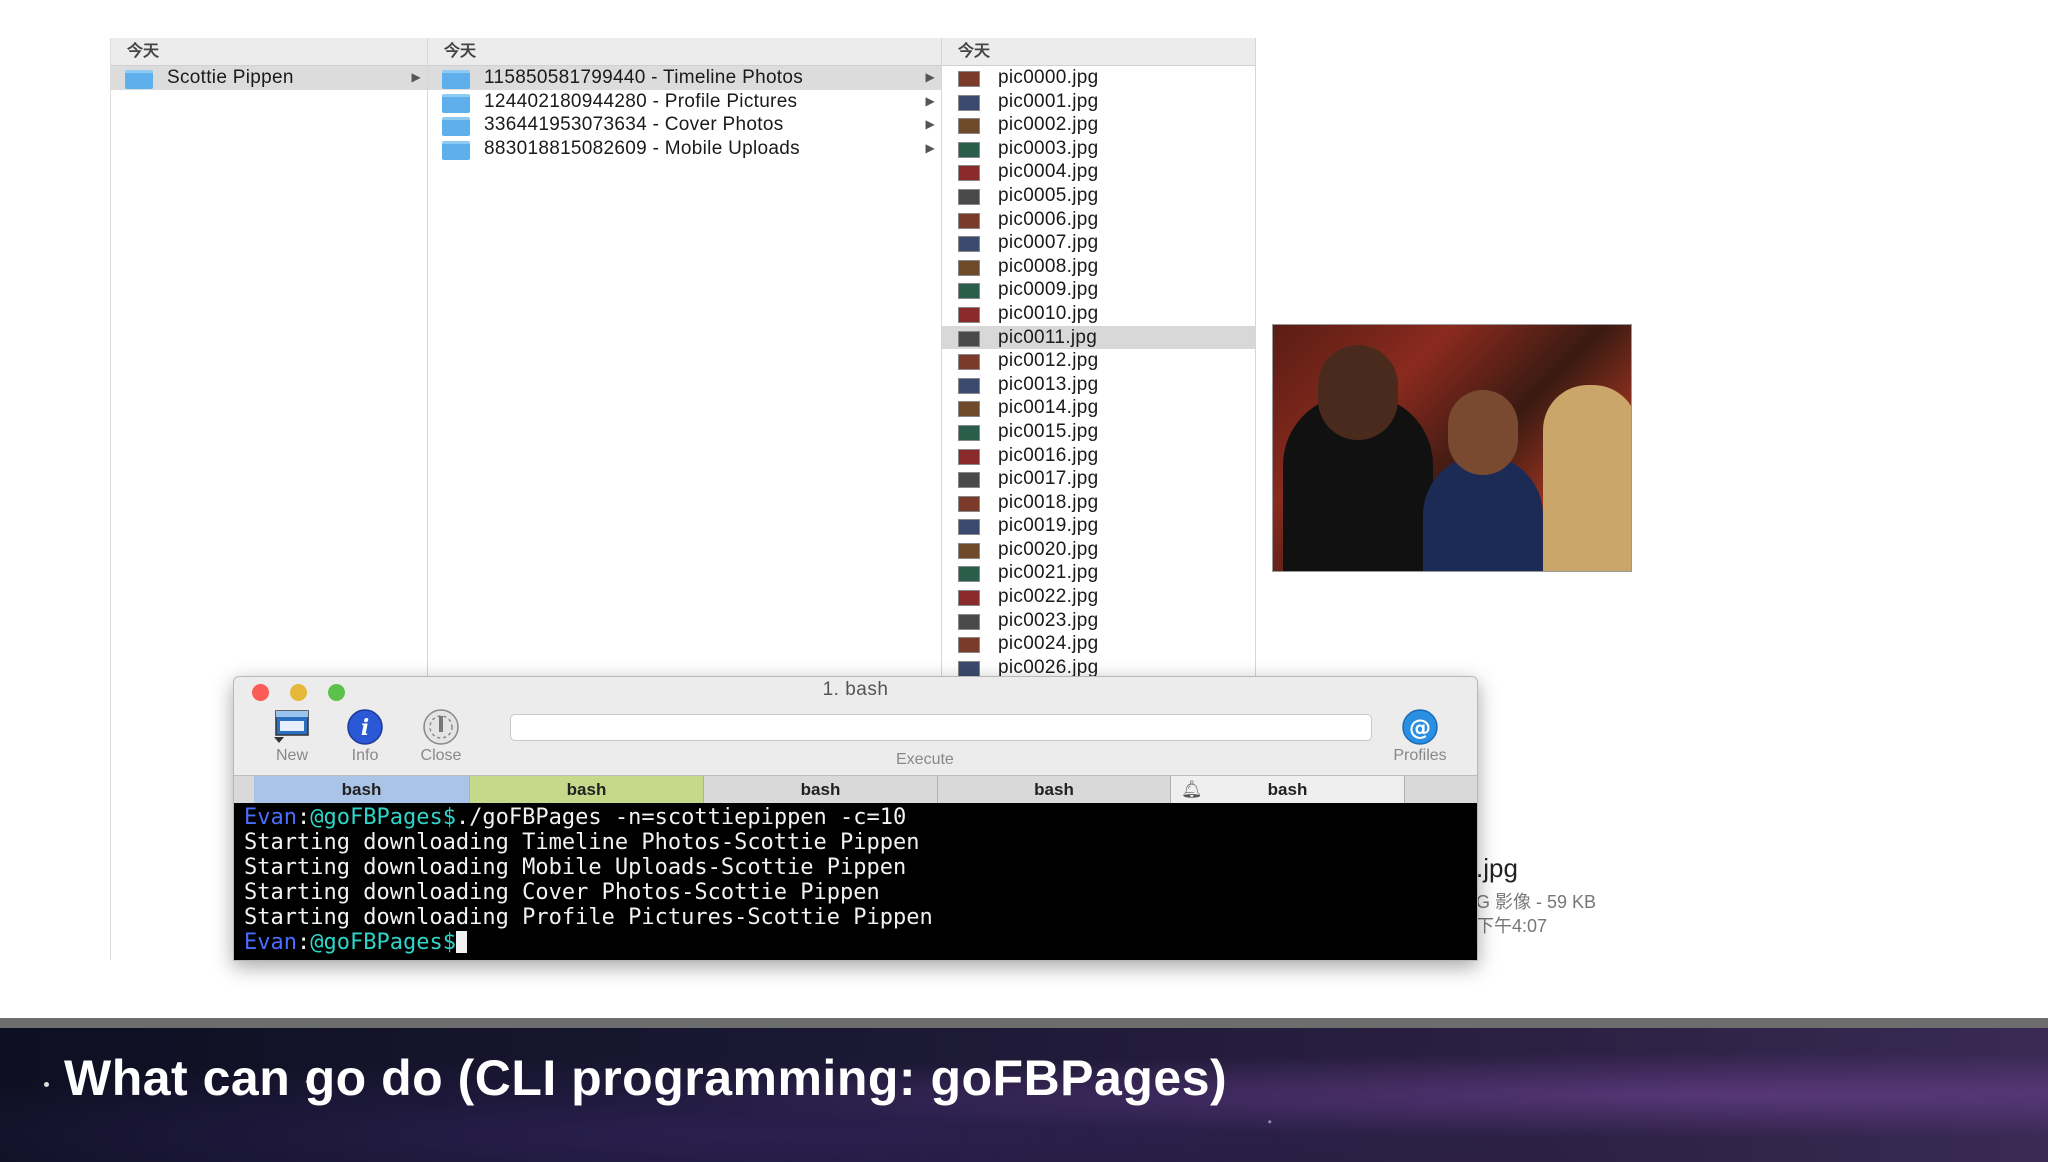 The width and height of the screenshot is (2048, 1162). What do you see at coordinates (644, 77) in the screenshot?
I see `folder-label: 115850581799440 - Timeline Photos` at bounding box center [644, 77].